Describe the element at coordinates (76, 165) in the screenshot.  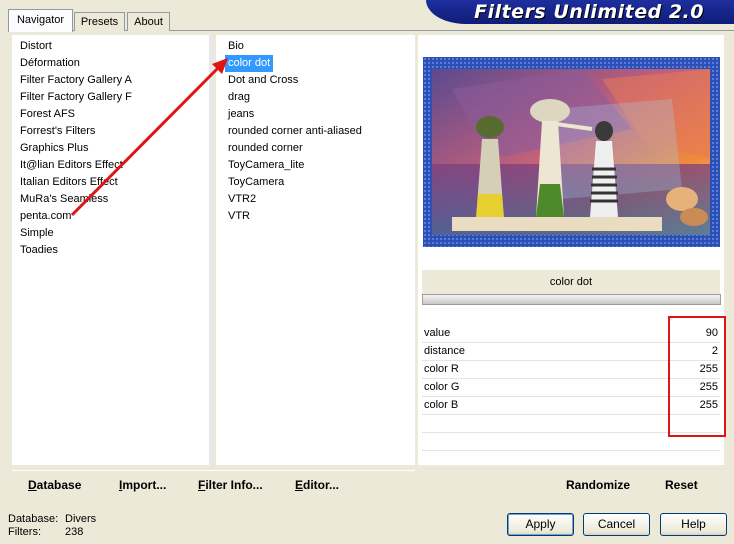
I see `category-item: It@lian Editors Effect` at that location.